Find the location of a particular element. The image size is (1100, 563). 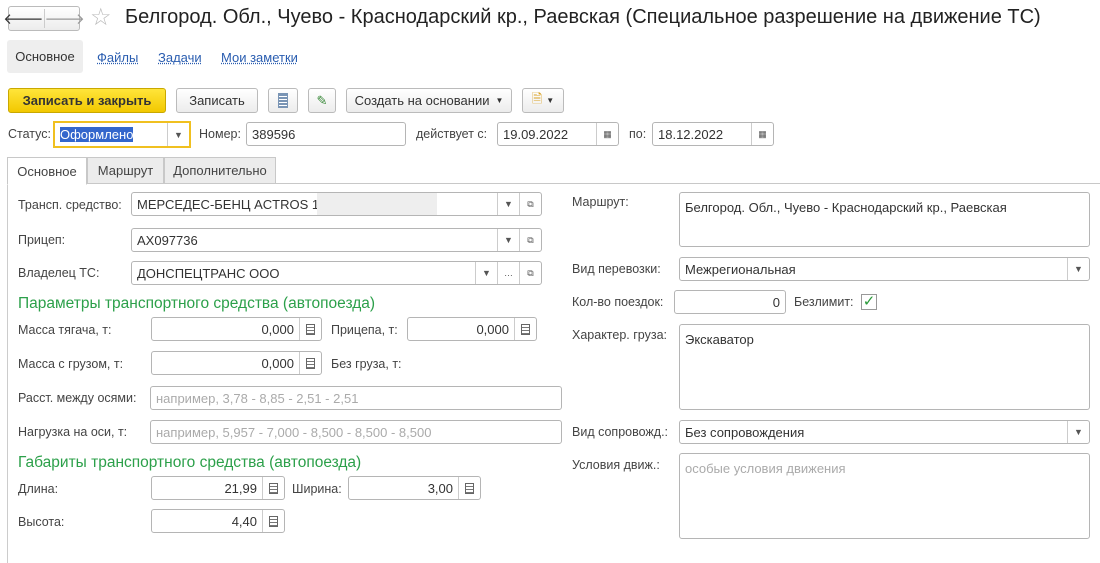

cargo-textarea: Экскаватор is located at coordinates (884, 367).